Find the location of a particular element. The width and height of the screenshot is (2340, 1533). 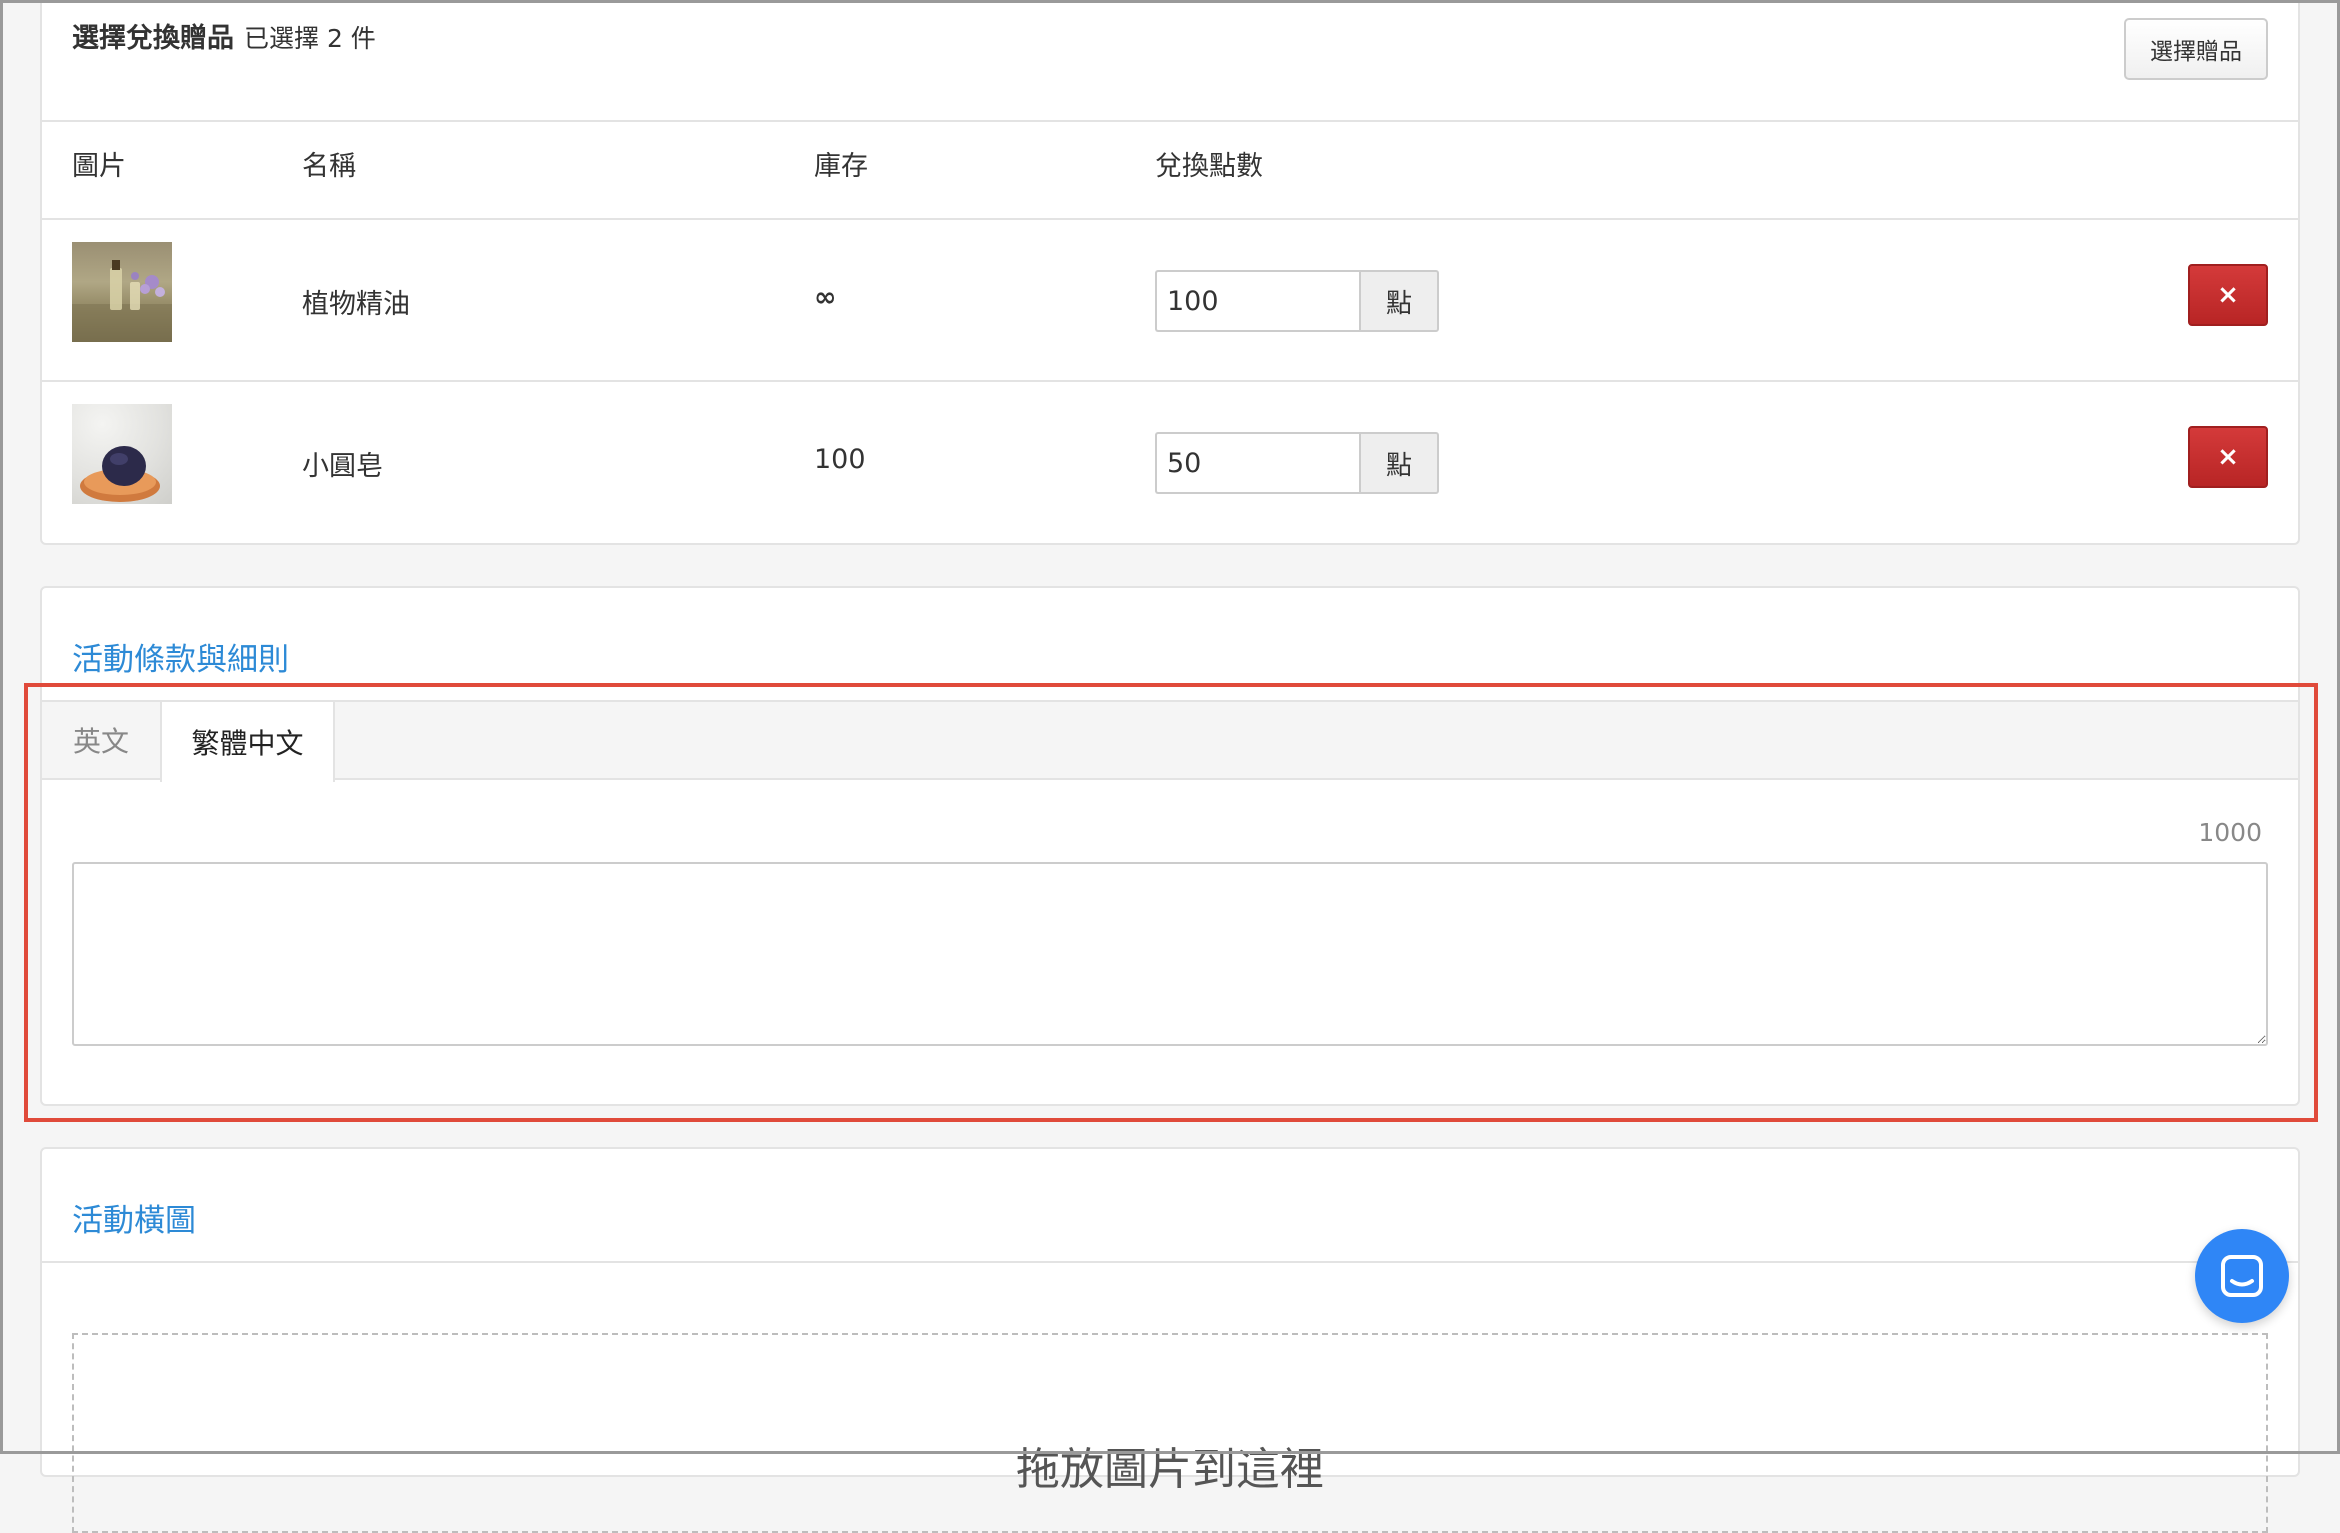

table-row: 小圓皂 100 點 × is located at coordinates (1170, 463).